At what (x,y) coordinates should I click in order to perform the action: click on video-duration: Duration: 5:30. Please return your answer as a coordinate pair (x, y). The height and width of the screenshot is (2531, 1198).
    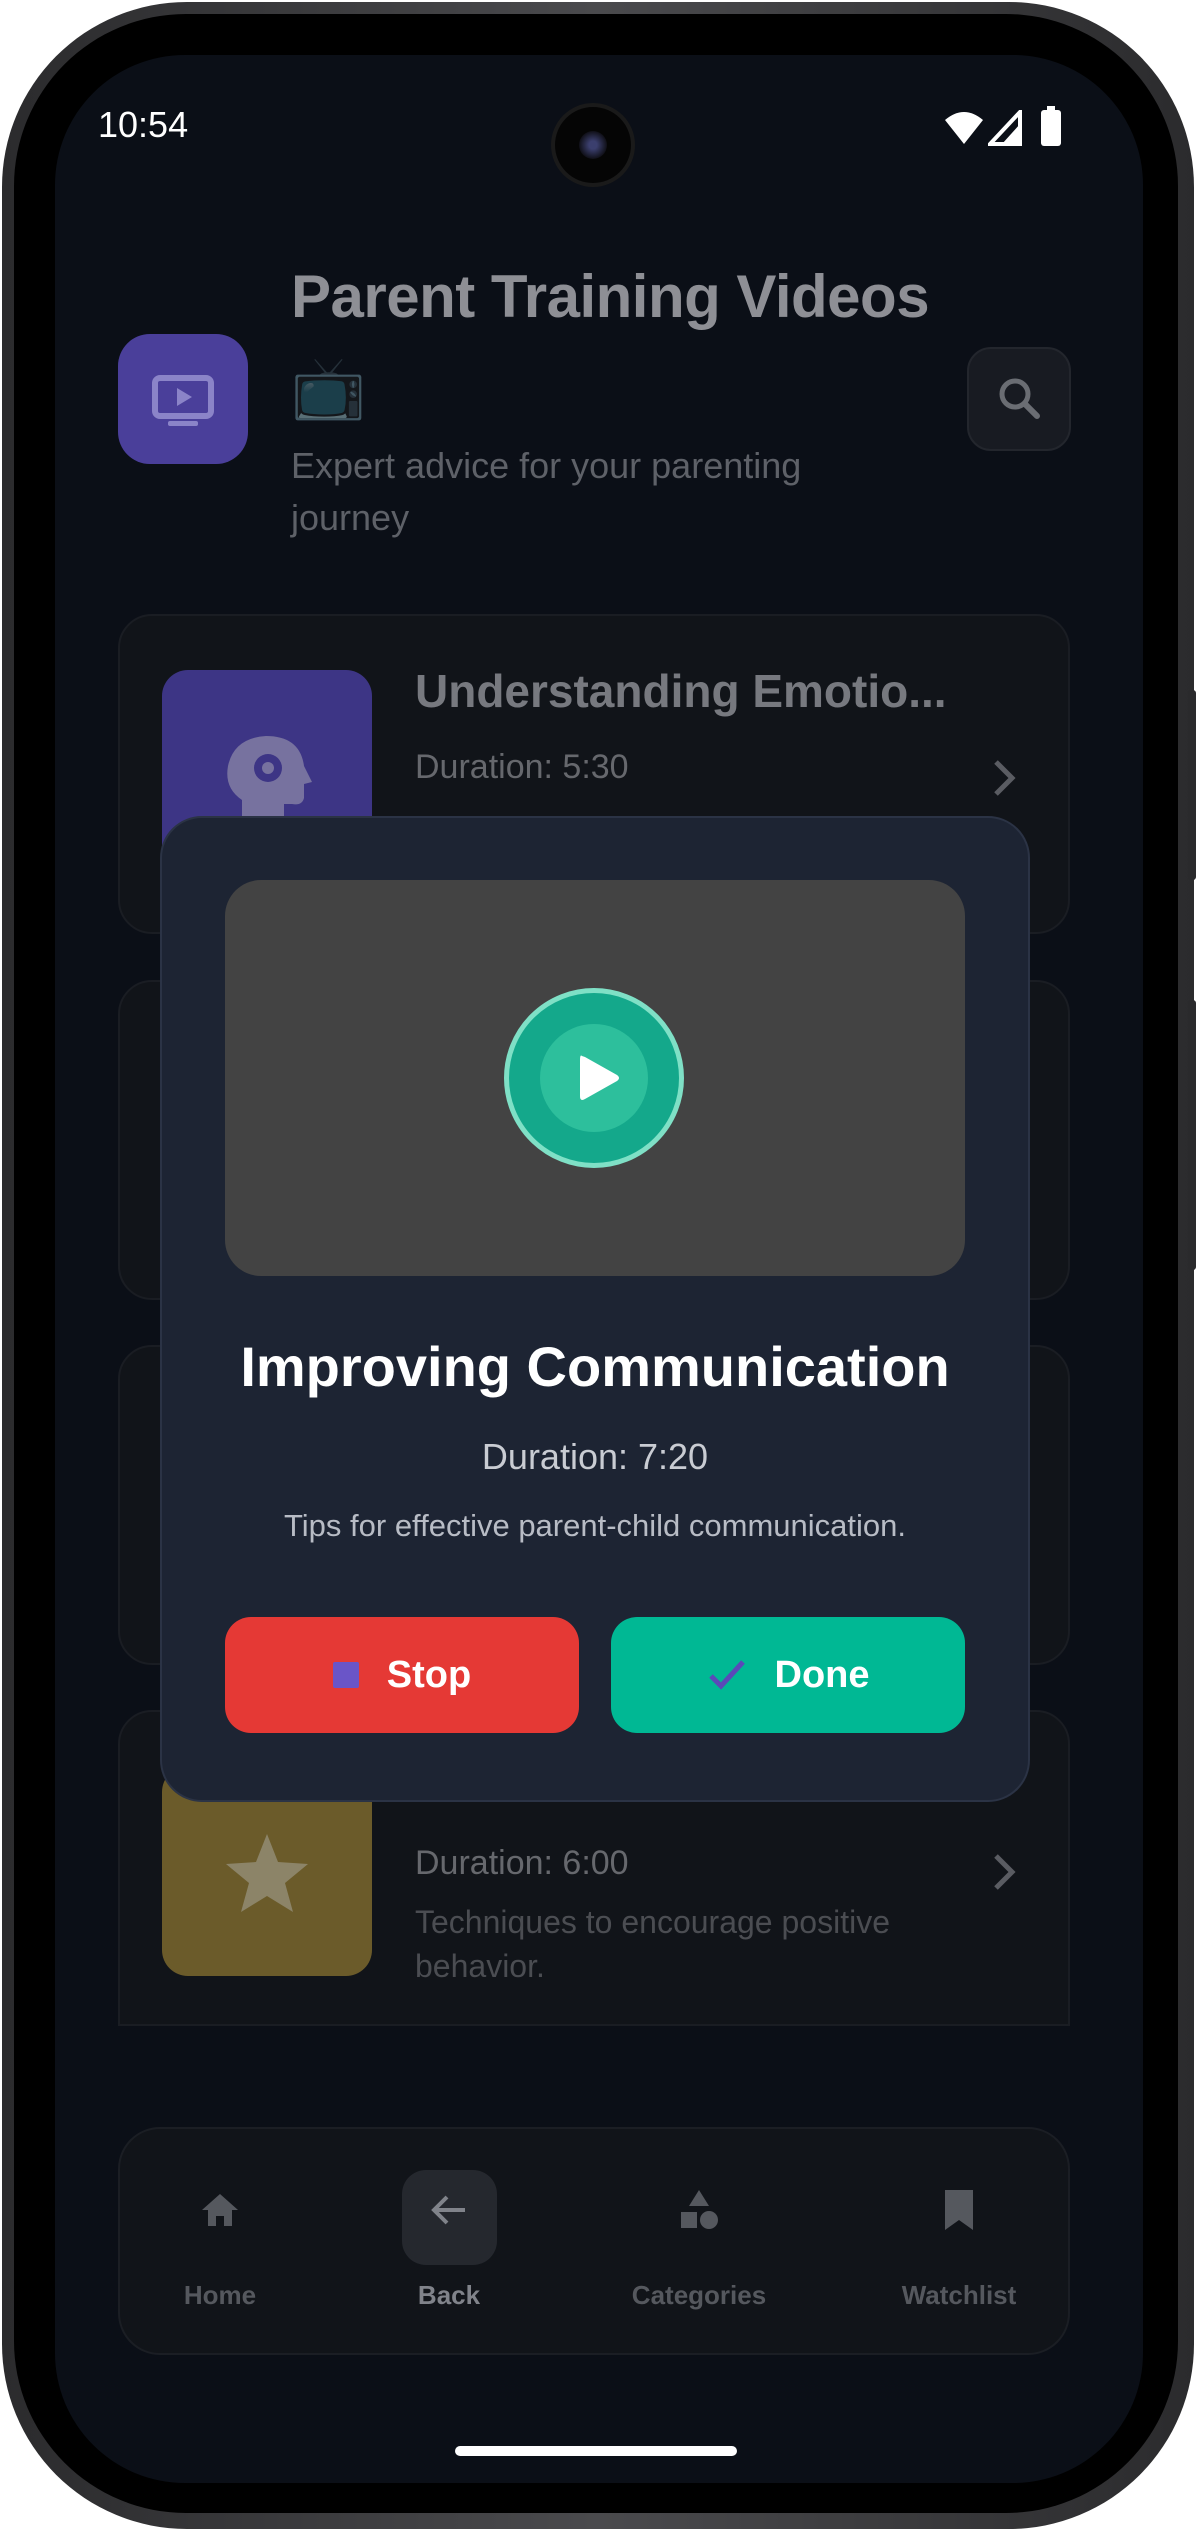
    Looking at the image, I should click on (522, 767).